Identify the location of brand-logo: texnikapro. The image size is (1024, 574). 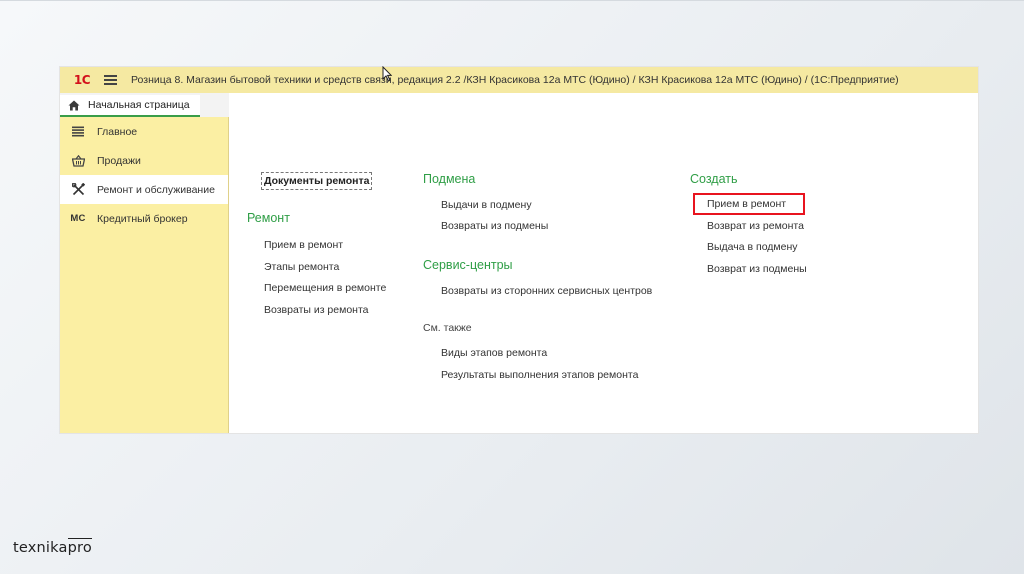
(52, 548).